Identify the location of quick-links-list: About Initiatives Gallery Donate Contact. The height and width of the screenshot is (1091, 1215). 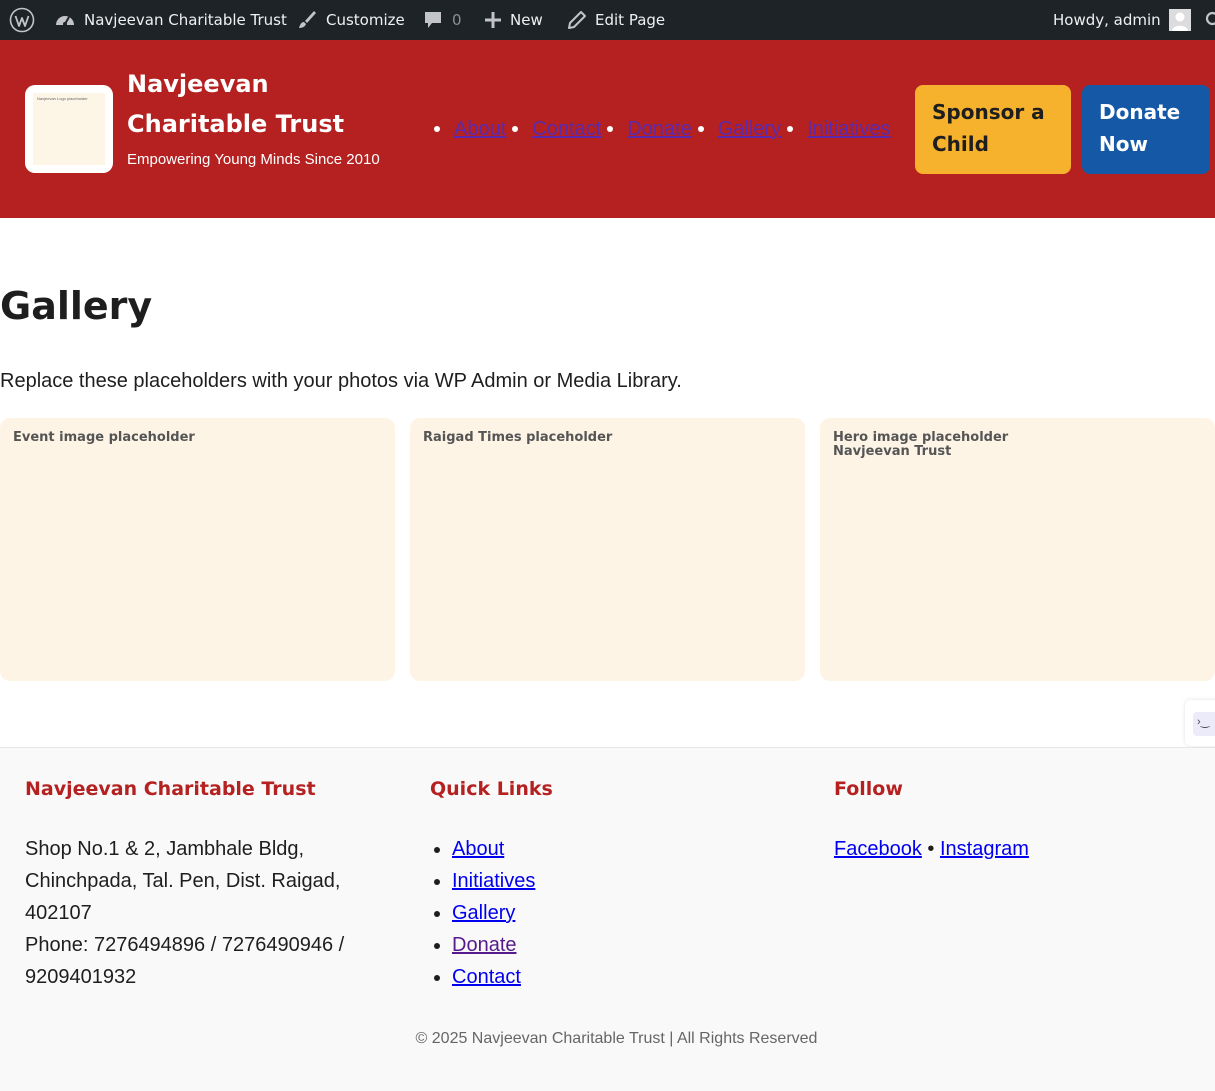
(482, 913).